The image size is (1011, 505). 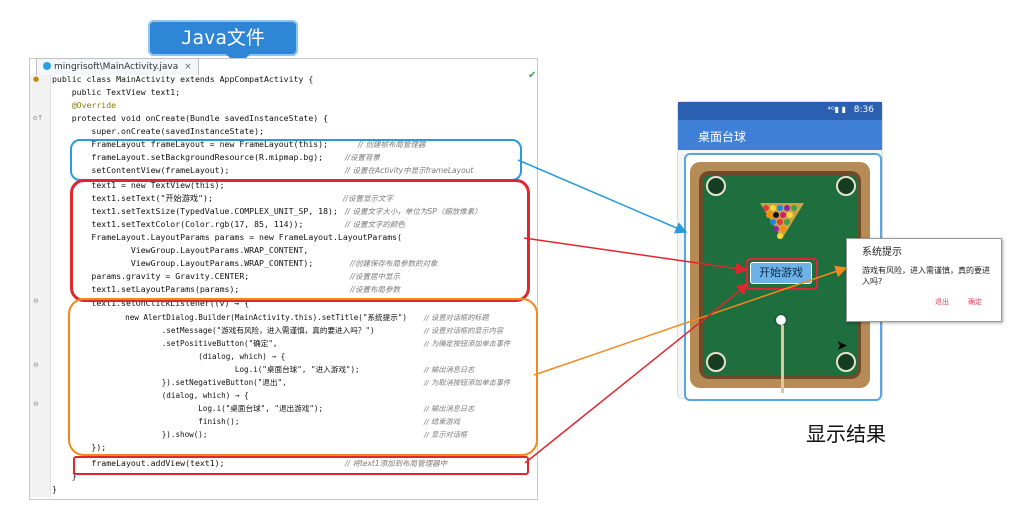 I want to click on addview-arrow, so click(x=637, y=373).